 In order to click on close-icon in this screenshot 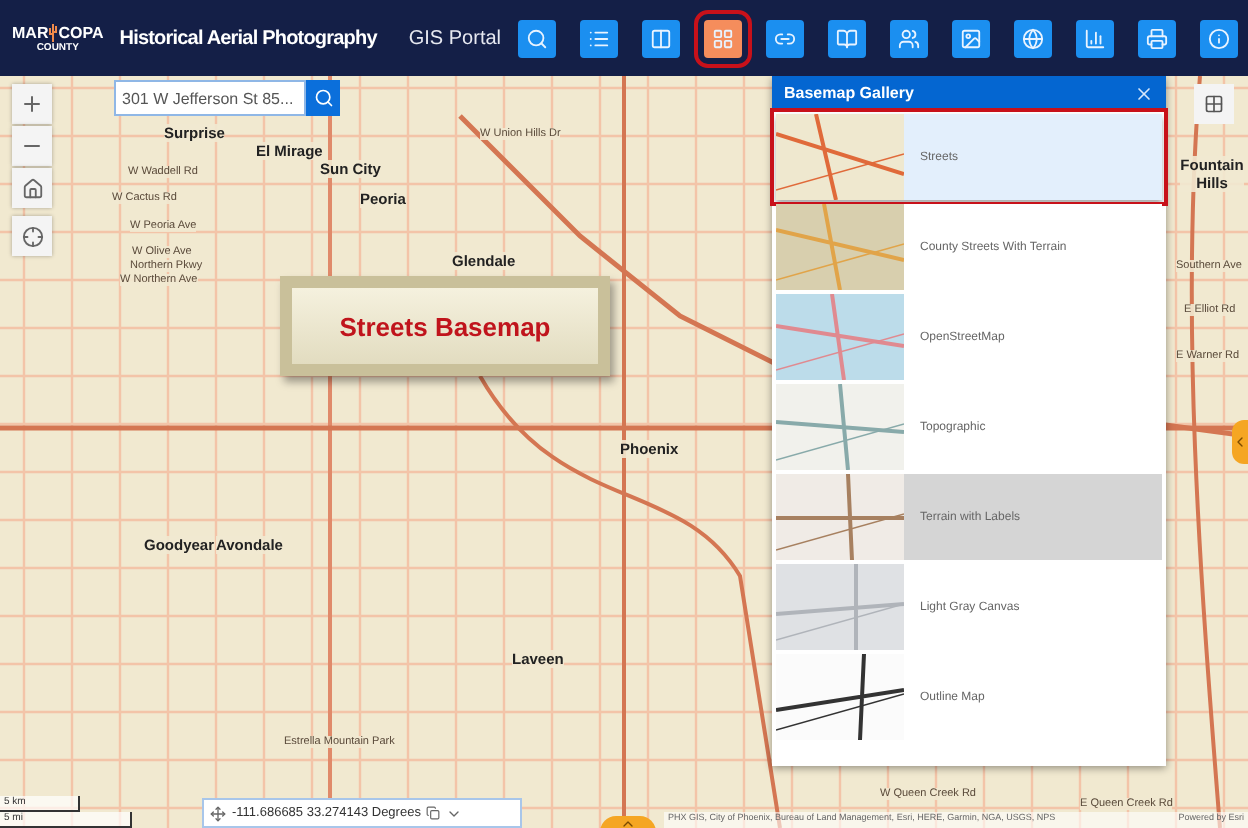, I will do `click(1144, 93)`.